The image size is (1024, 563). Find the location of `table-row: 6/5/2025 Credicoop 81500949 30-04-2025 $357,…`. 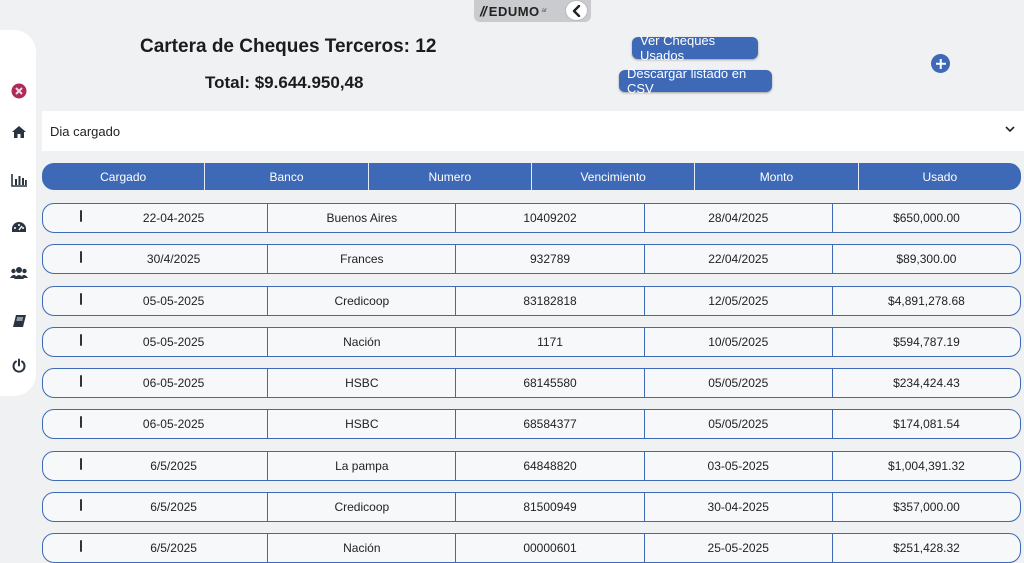

table-row: 6/5/2025 Credicoop 81500949 30-04-2025 $357,… is located at coordinates (531, 507).